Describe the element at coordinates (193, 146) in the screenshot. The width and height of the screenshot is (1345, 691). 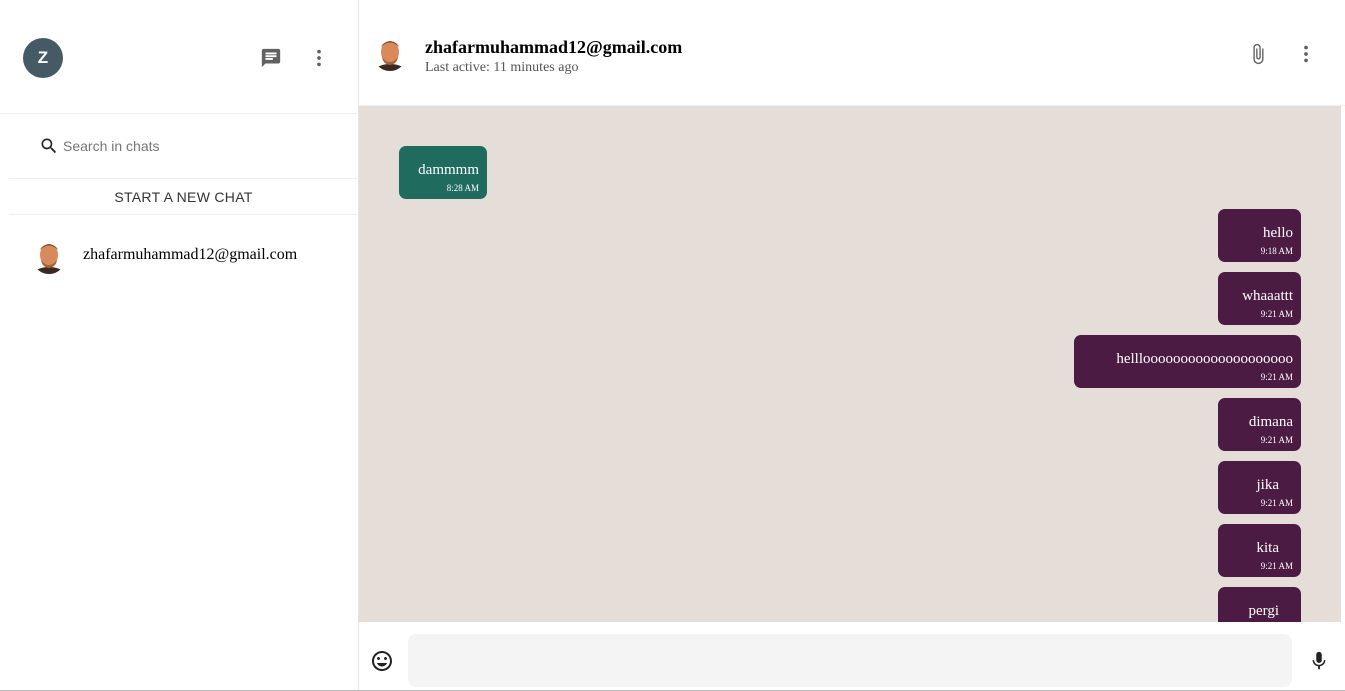
I see `search-input` at that location.